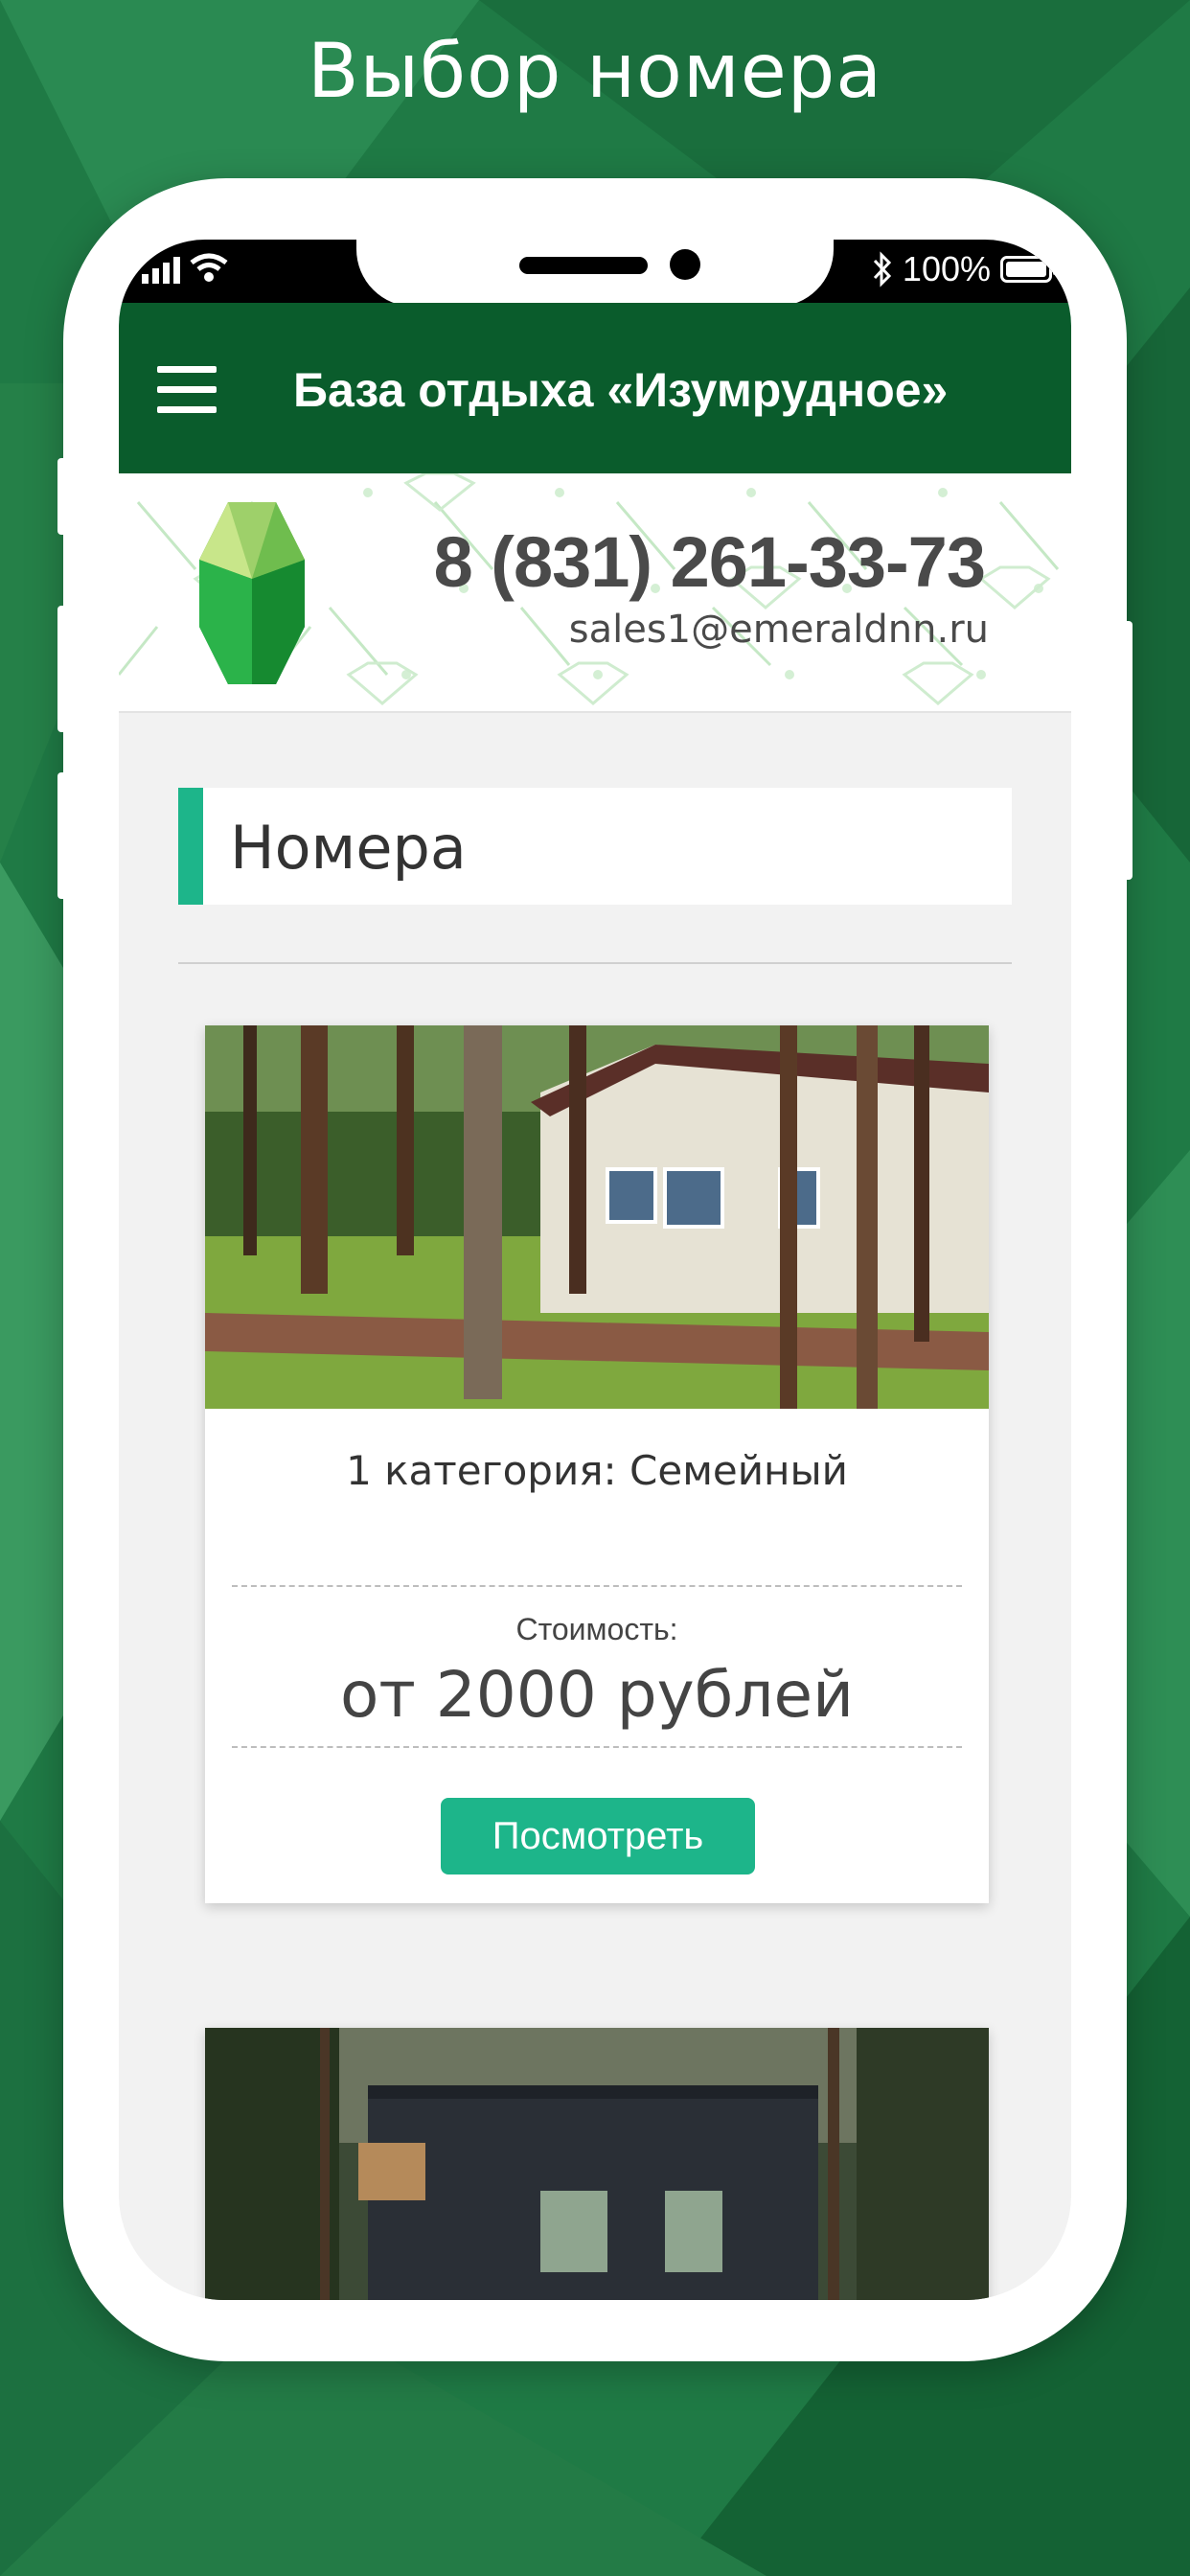 This screenshot has width=1190, height=2576. I want to click on section-heading: Номера, so click(595, 846).